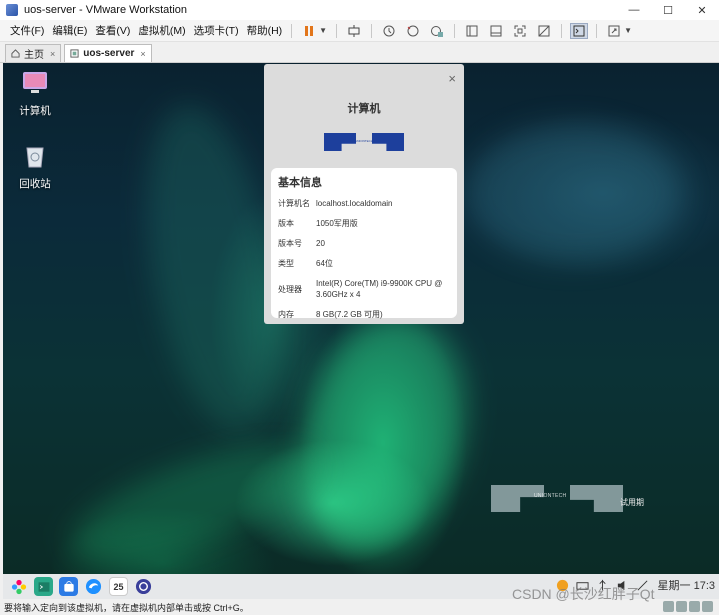 The width and height of the screenshot is (719, 615). Describe the element at coordinates (35, 111) in the screenshot. I see `desktop-icon-label: 计算机` at that location.